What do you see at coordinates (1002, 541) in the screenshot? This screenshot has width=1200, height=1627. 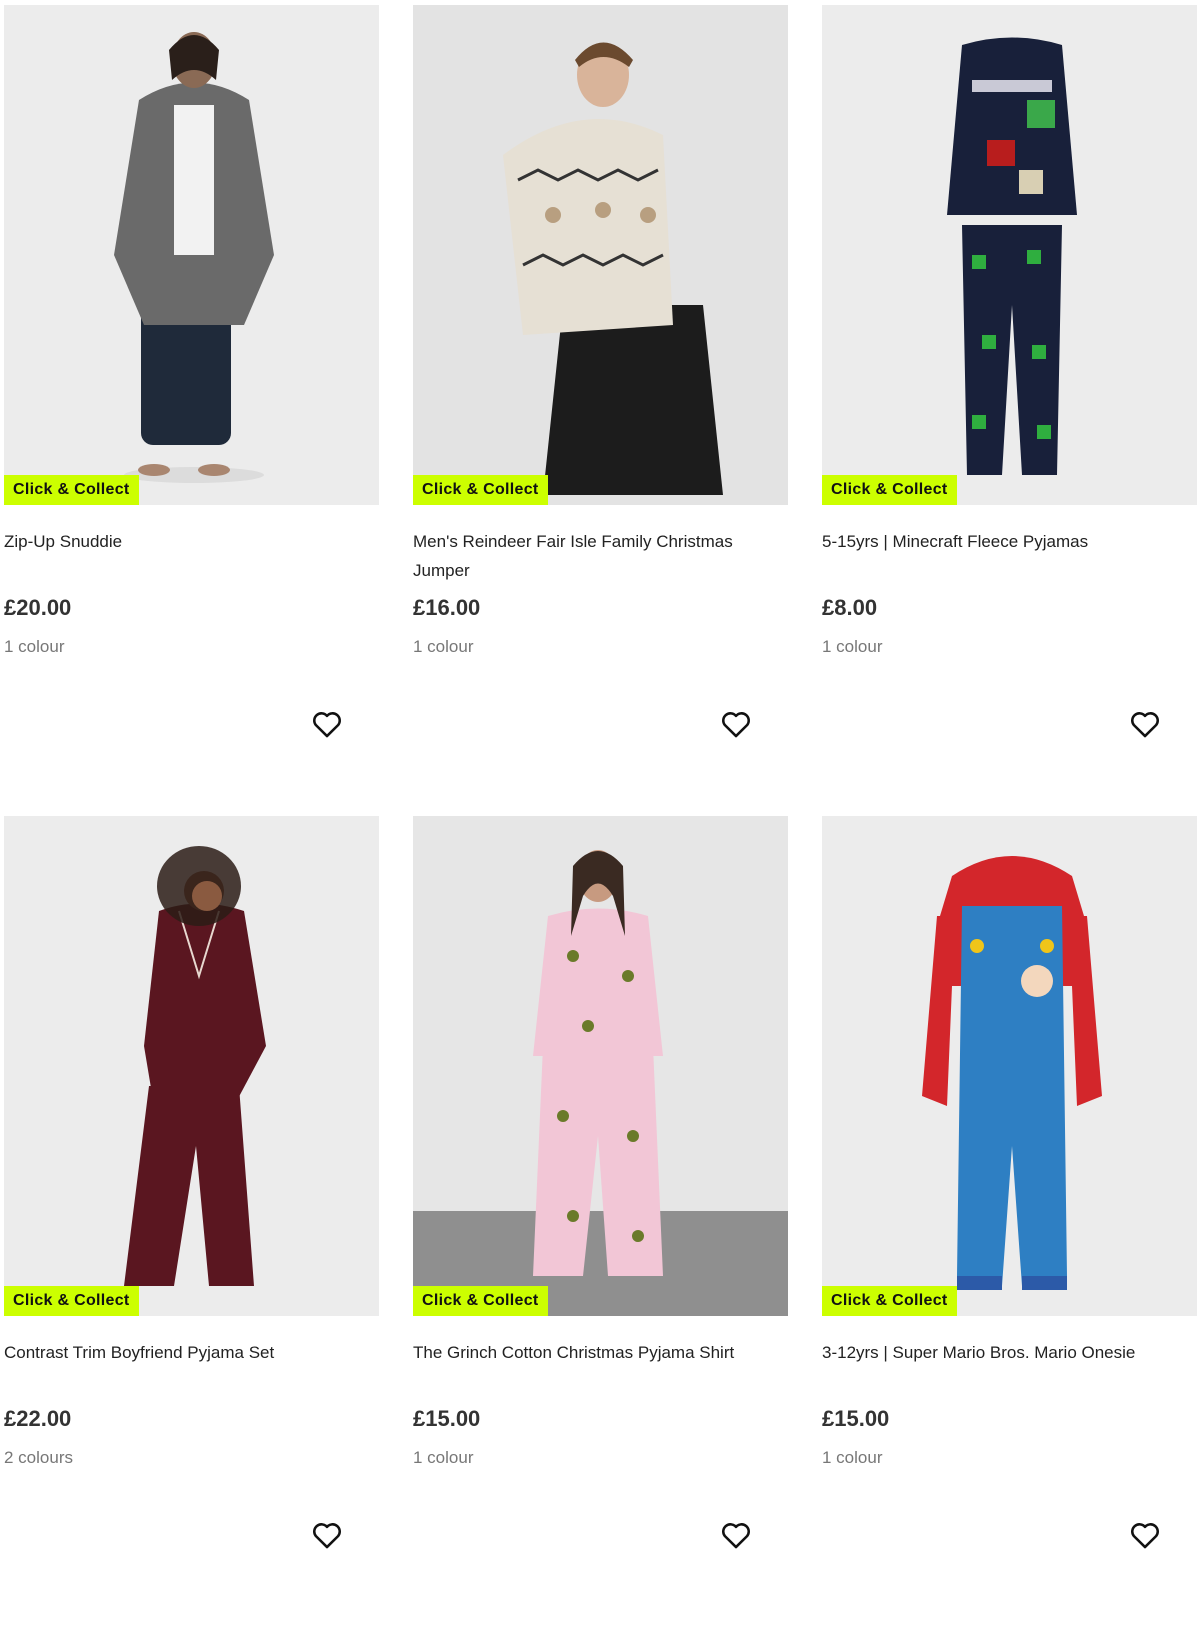 I see `product-title: 5-15yrs | Minecraft Fleece Pyjamas` at bounding box center [1002, 541].